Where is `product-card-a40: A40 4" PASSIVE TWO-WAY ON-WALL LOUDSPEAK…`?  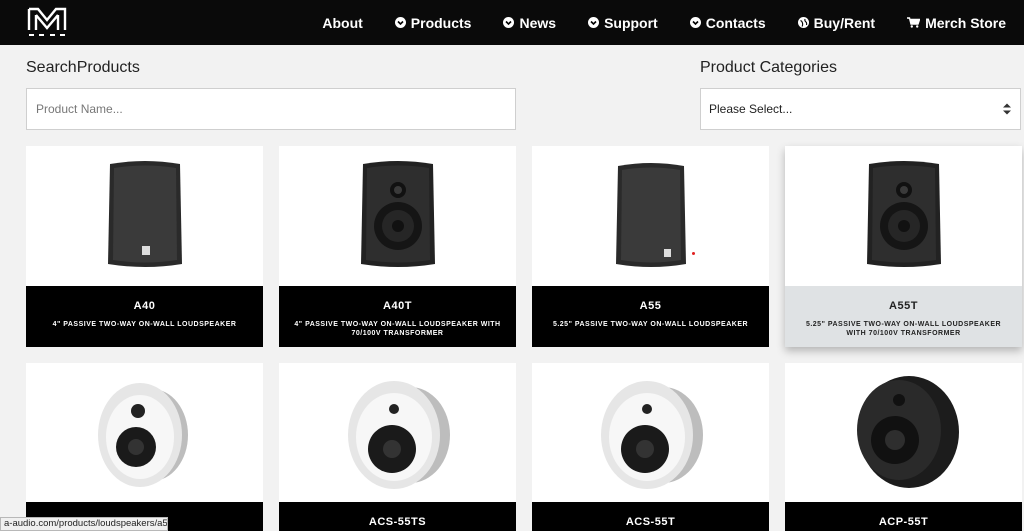
product-card-a40: A40 4" PASSIVE TWO-WAY ON-WALL LOUDSPEAK… is located at coordinates (144, 246).